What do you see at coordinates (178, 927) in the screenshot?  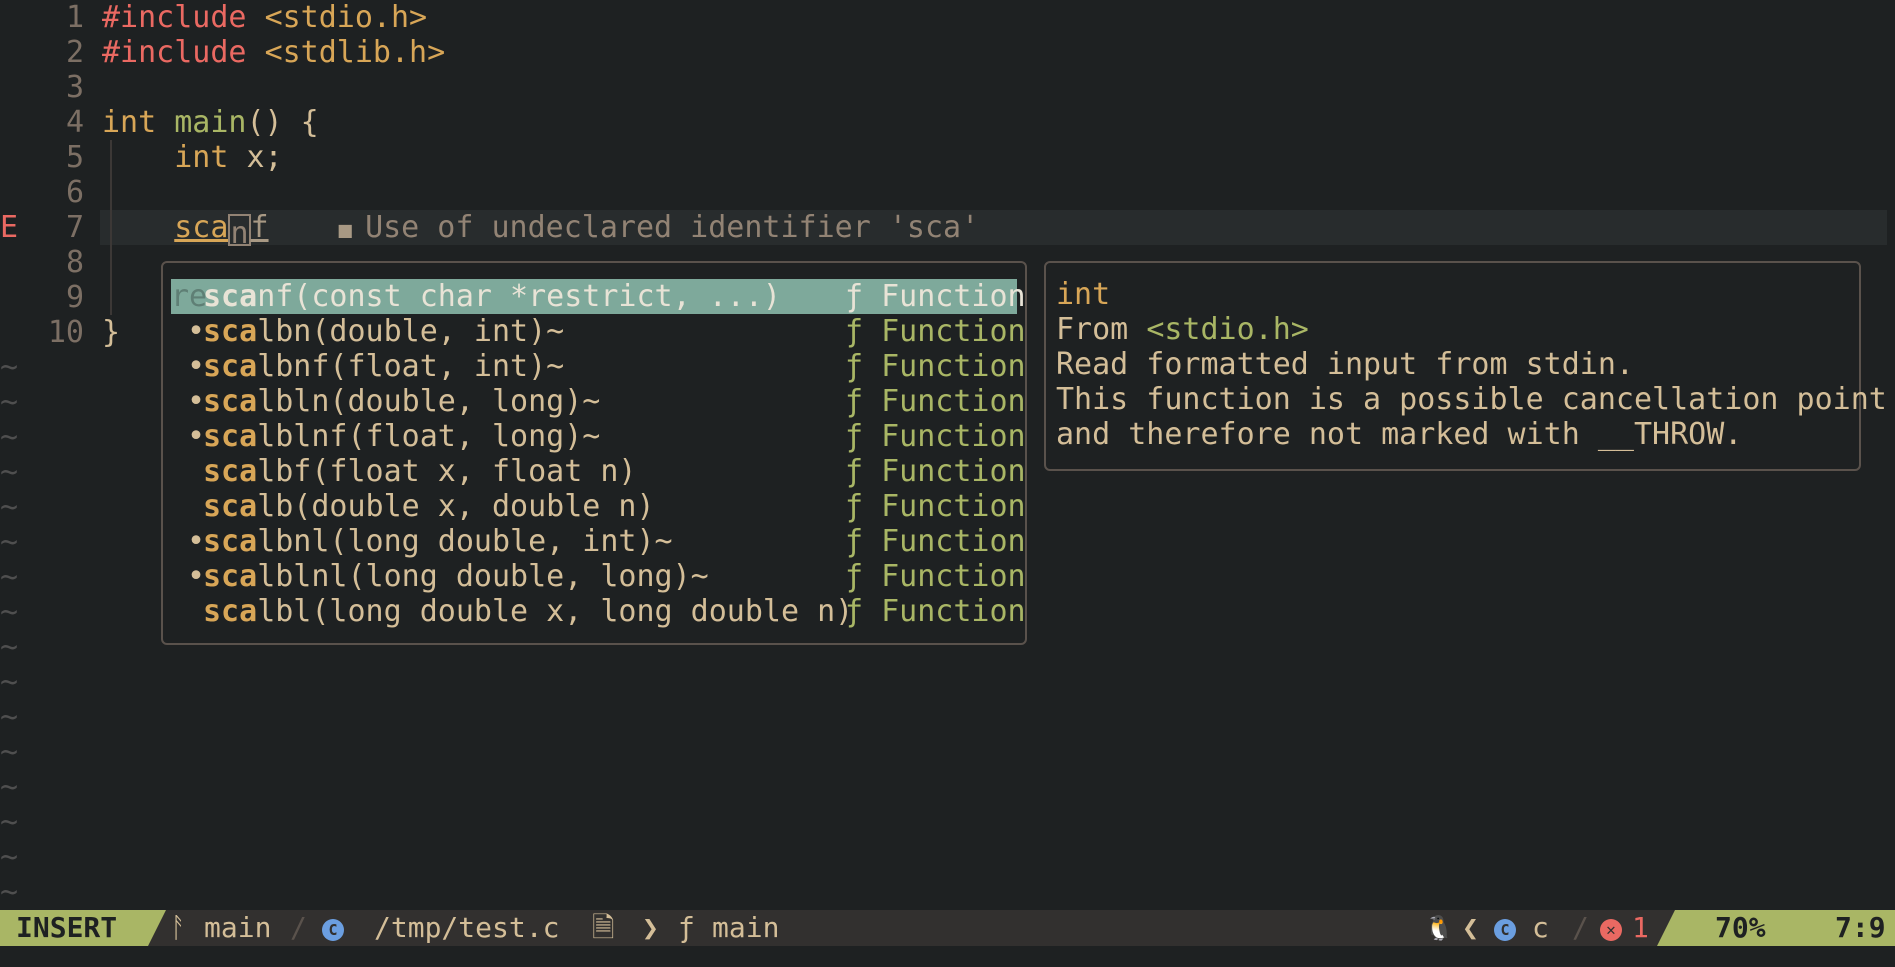 I see `branch-icon: ᚨ` at bounding box center [178, 927].